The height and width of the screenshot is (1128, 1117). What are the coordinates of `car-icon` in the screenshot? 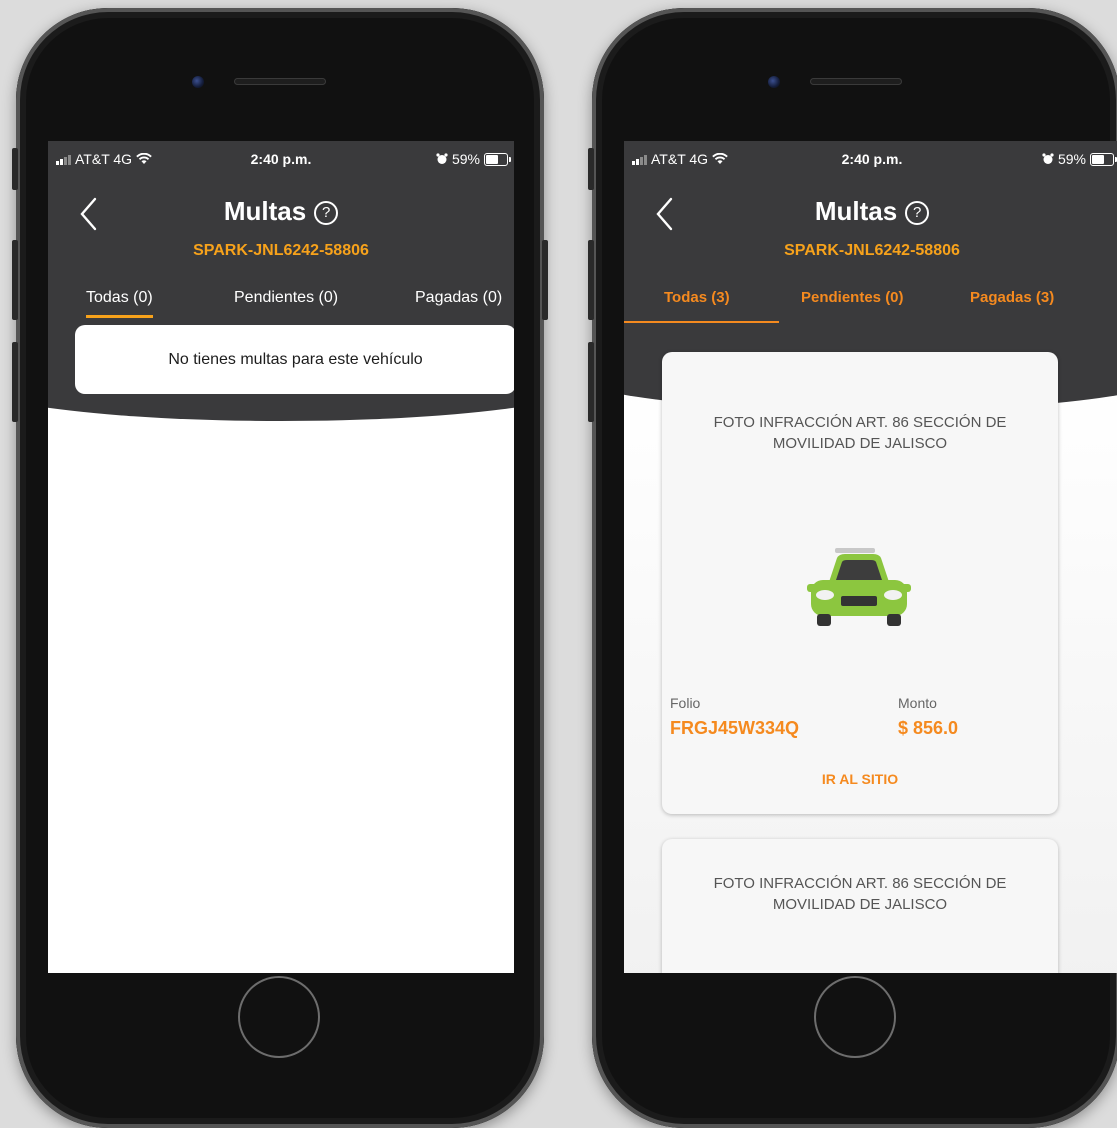 It's located at (859, 587).